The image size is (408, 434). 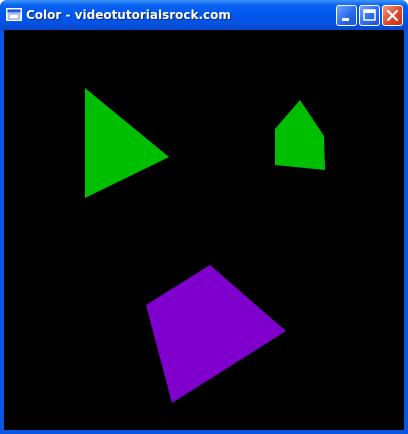 I want to click on title-bar: Color - videotutorialsrock.com, so click(x=204, y=15).